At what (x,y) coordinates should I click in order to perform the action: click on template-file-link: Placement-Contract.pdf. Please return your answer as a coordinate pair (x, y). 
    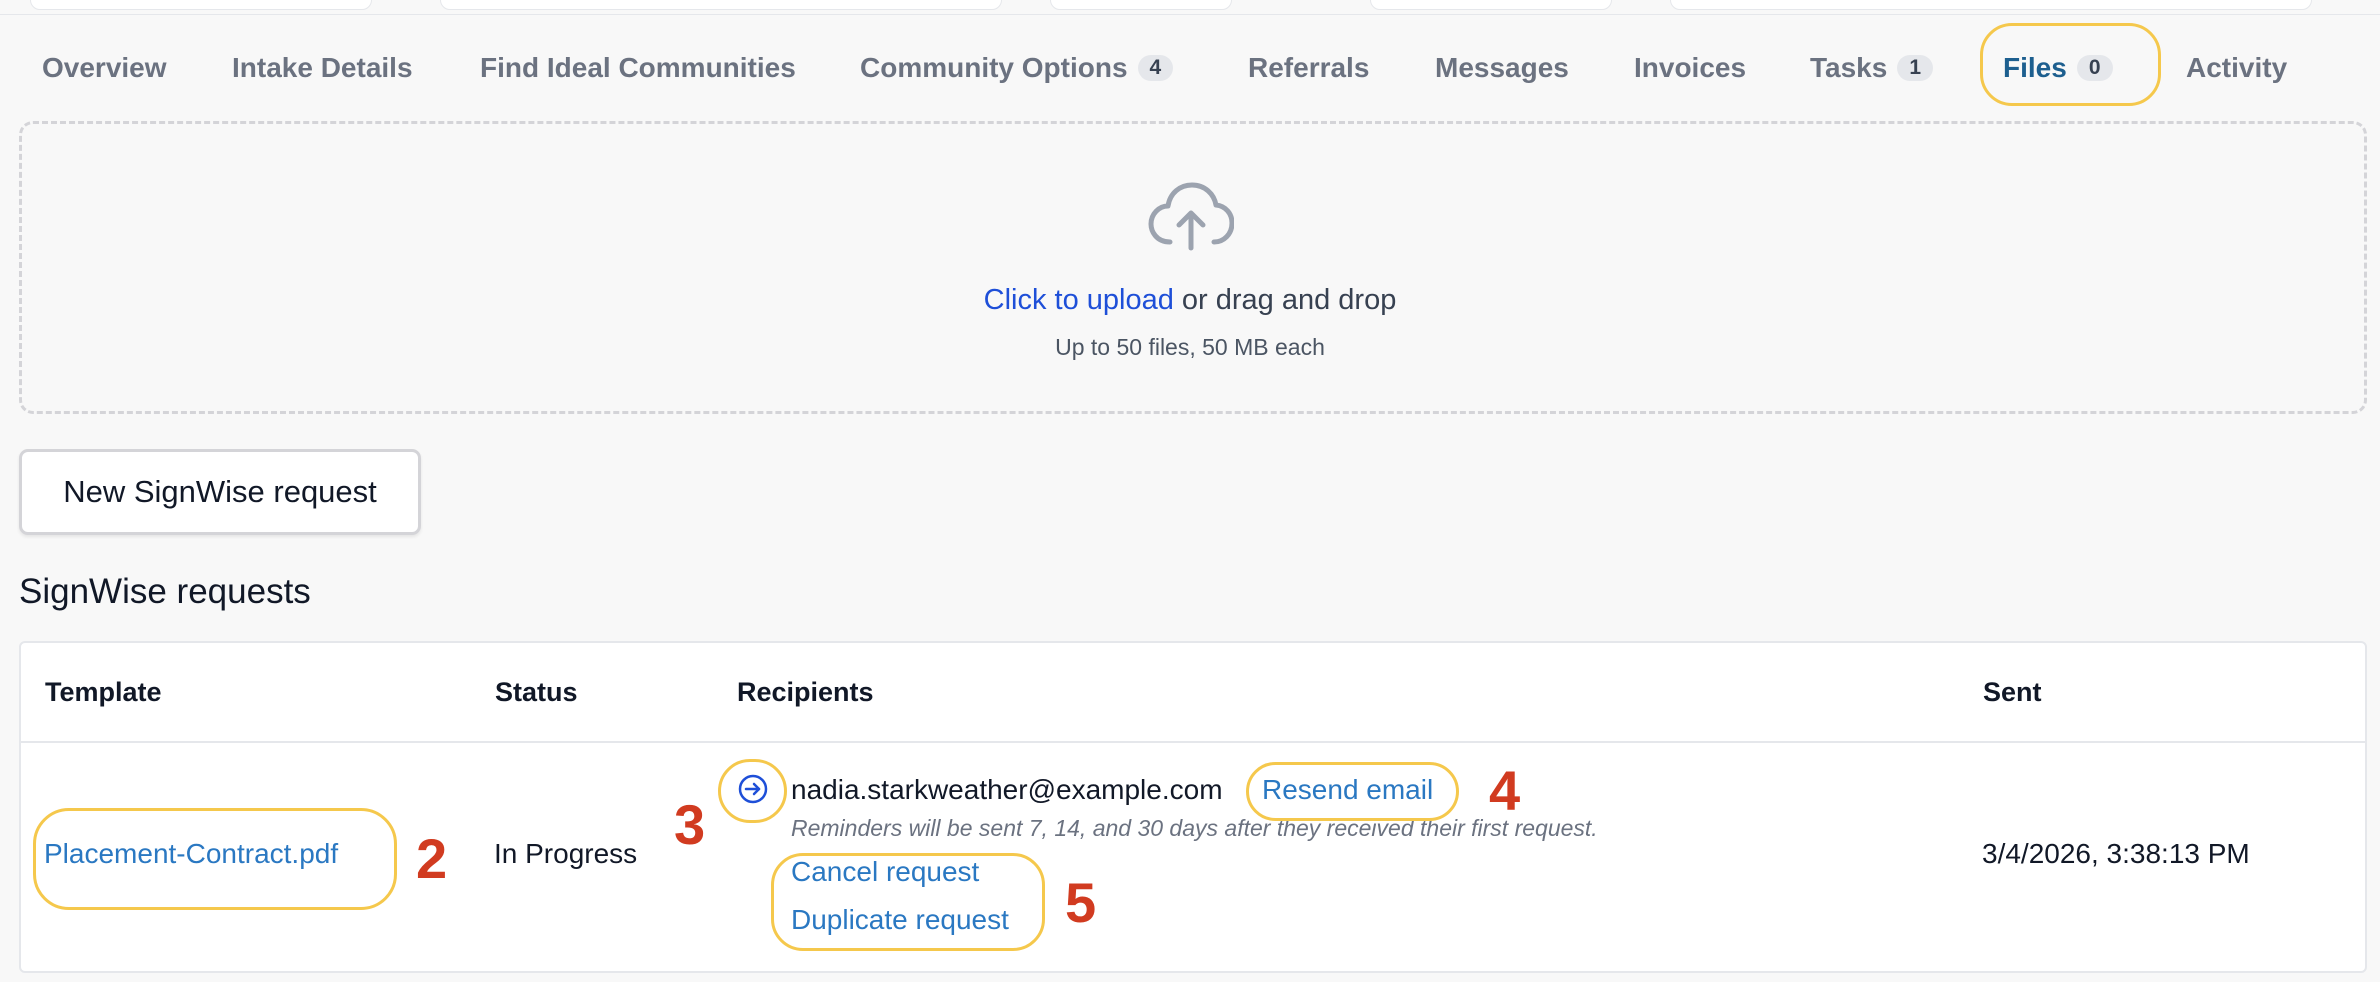
    Looking at the image, I should click on (191, 854).